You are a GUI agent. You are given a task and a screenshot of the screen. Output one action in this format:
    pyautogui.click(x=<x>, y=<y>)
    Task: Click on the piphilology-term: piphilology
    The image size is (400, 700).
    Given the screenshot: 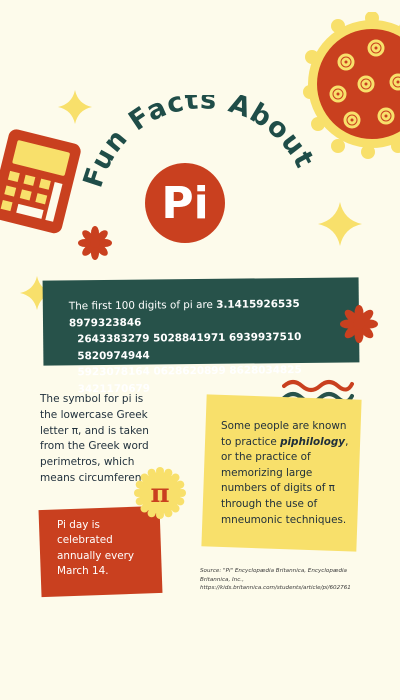 What is the action you would take?
    pyautogui.click(x=313, y=441)
    